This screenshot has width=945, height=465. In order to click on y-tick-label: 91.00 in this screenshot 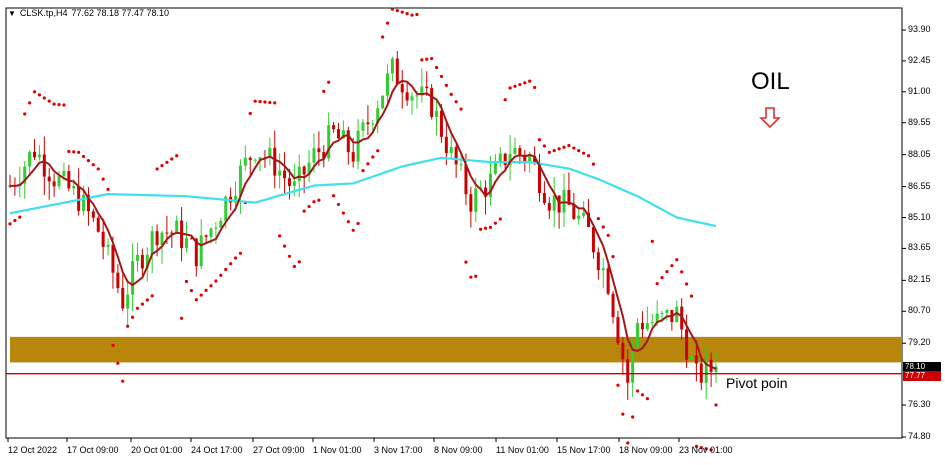, I will do `click(919, 90)`.